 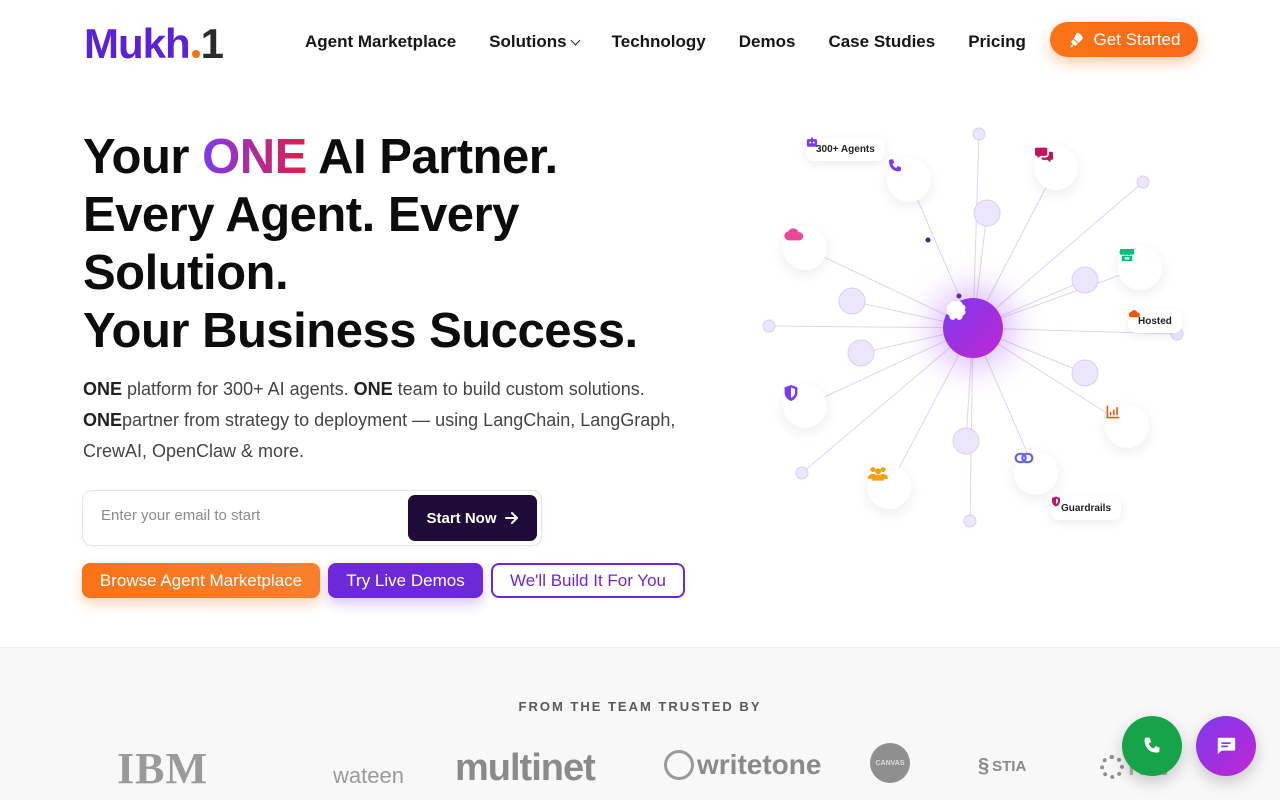 What do you see at coordinates (575, 40) in the screenshot?
I see `chevron-down-icon` at bounding box center [575, 40].